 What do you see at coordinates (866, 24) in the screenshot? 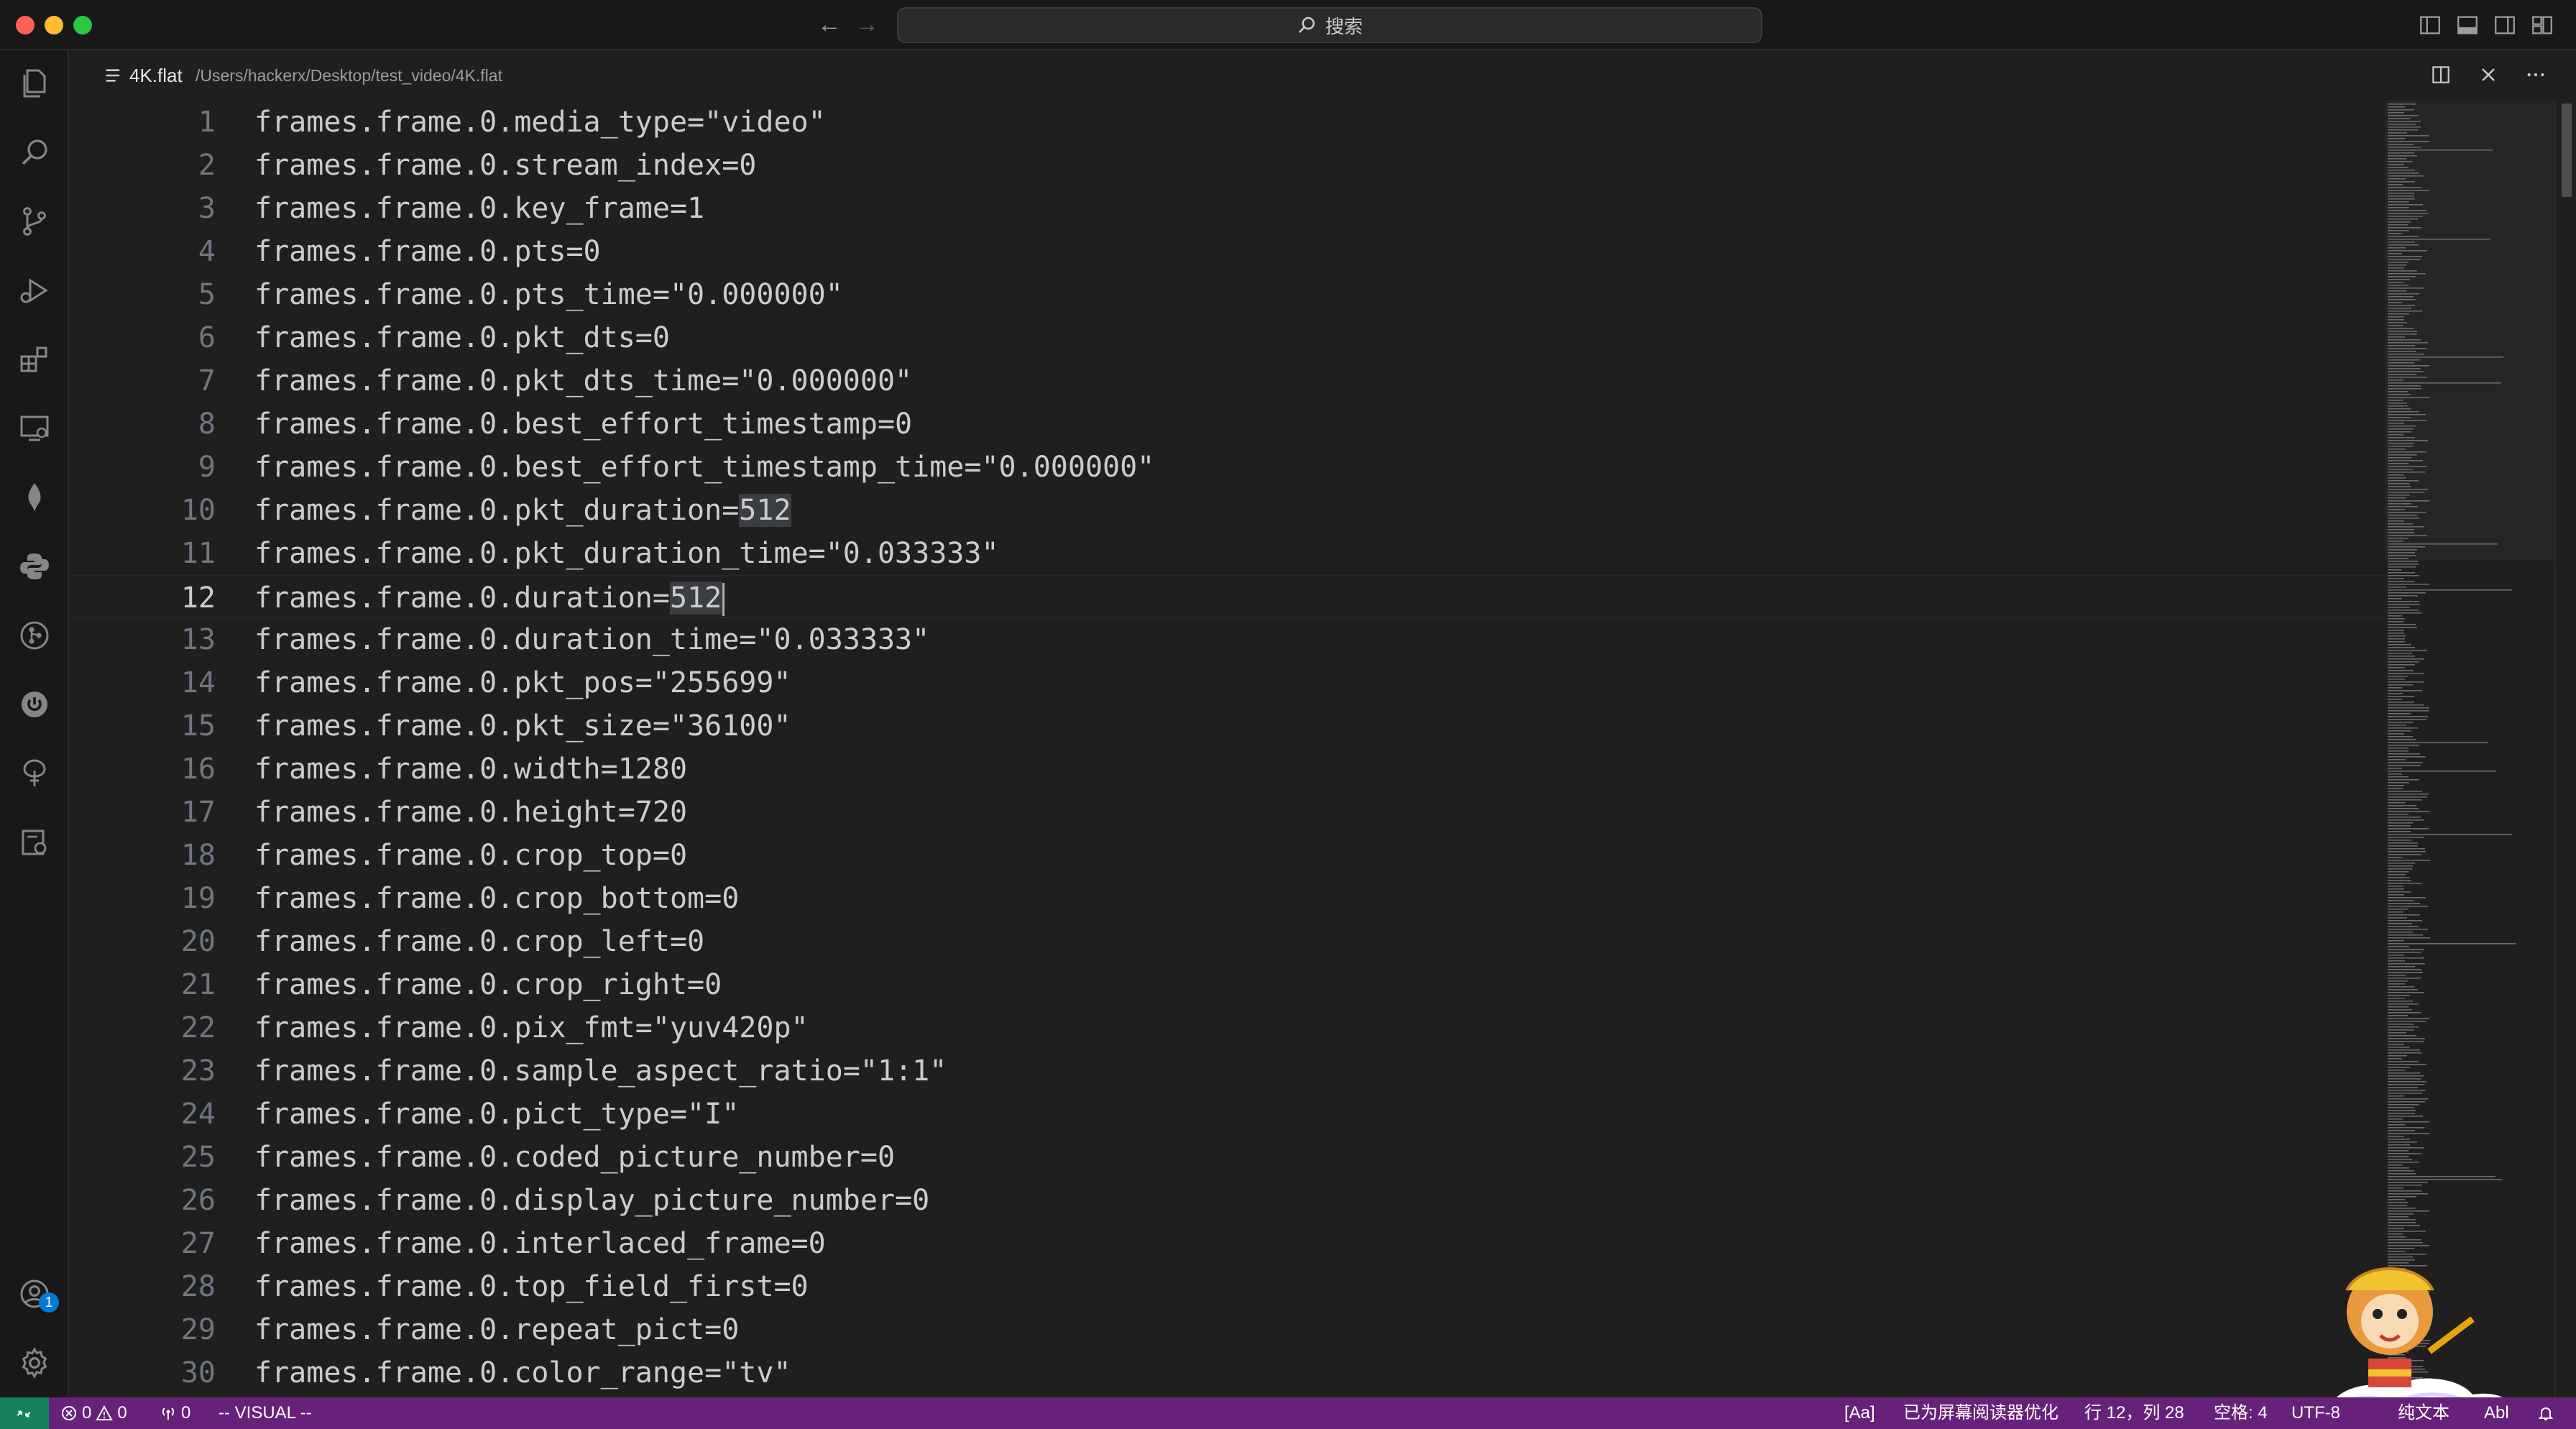
I see `go-forward-icon: →` at bounding box center [866, 24].